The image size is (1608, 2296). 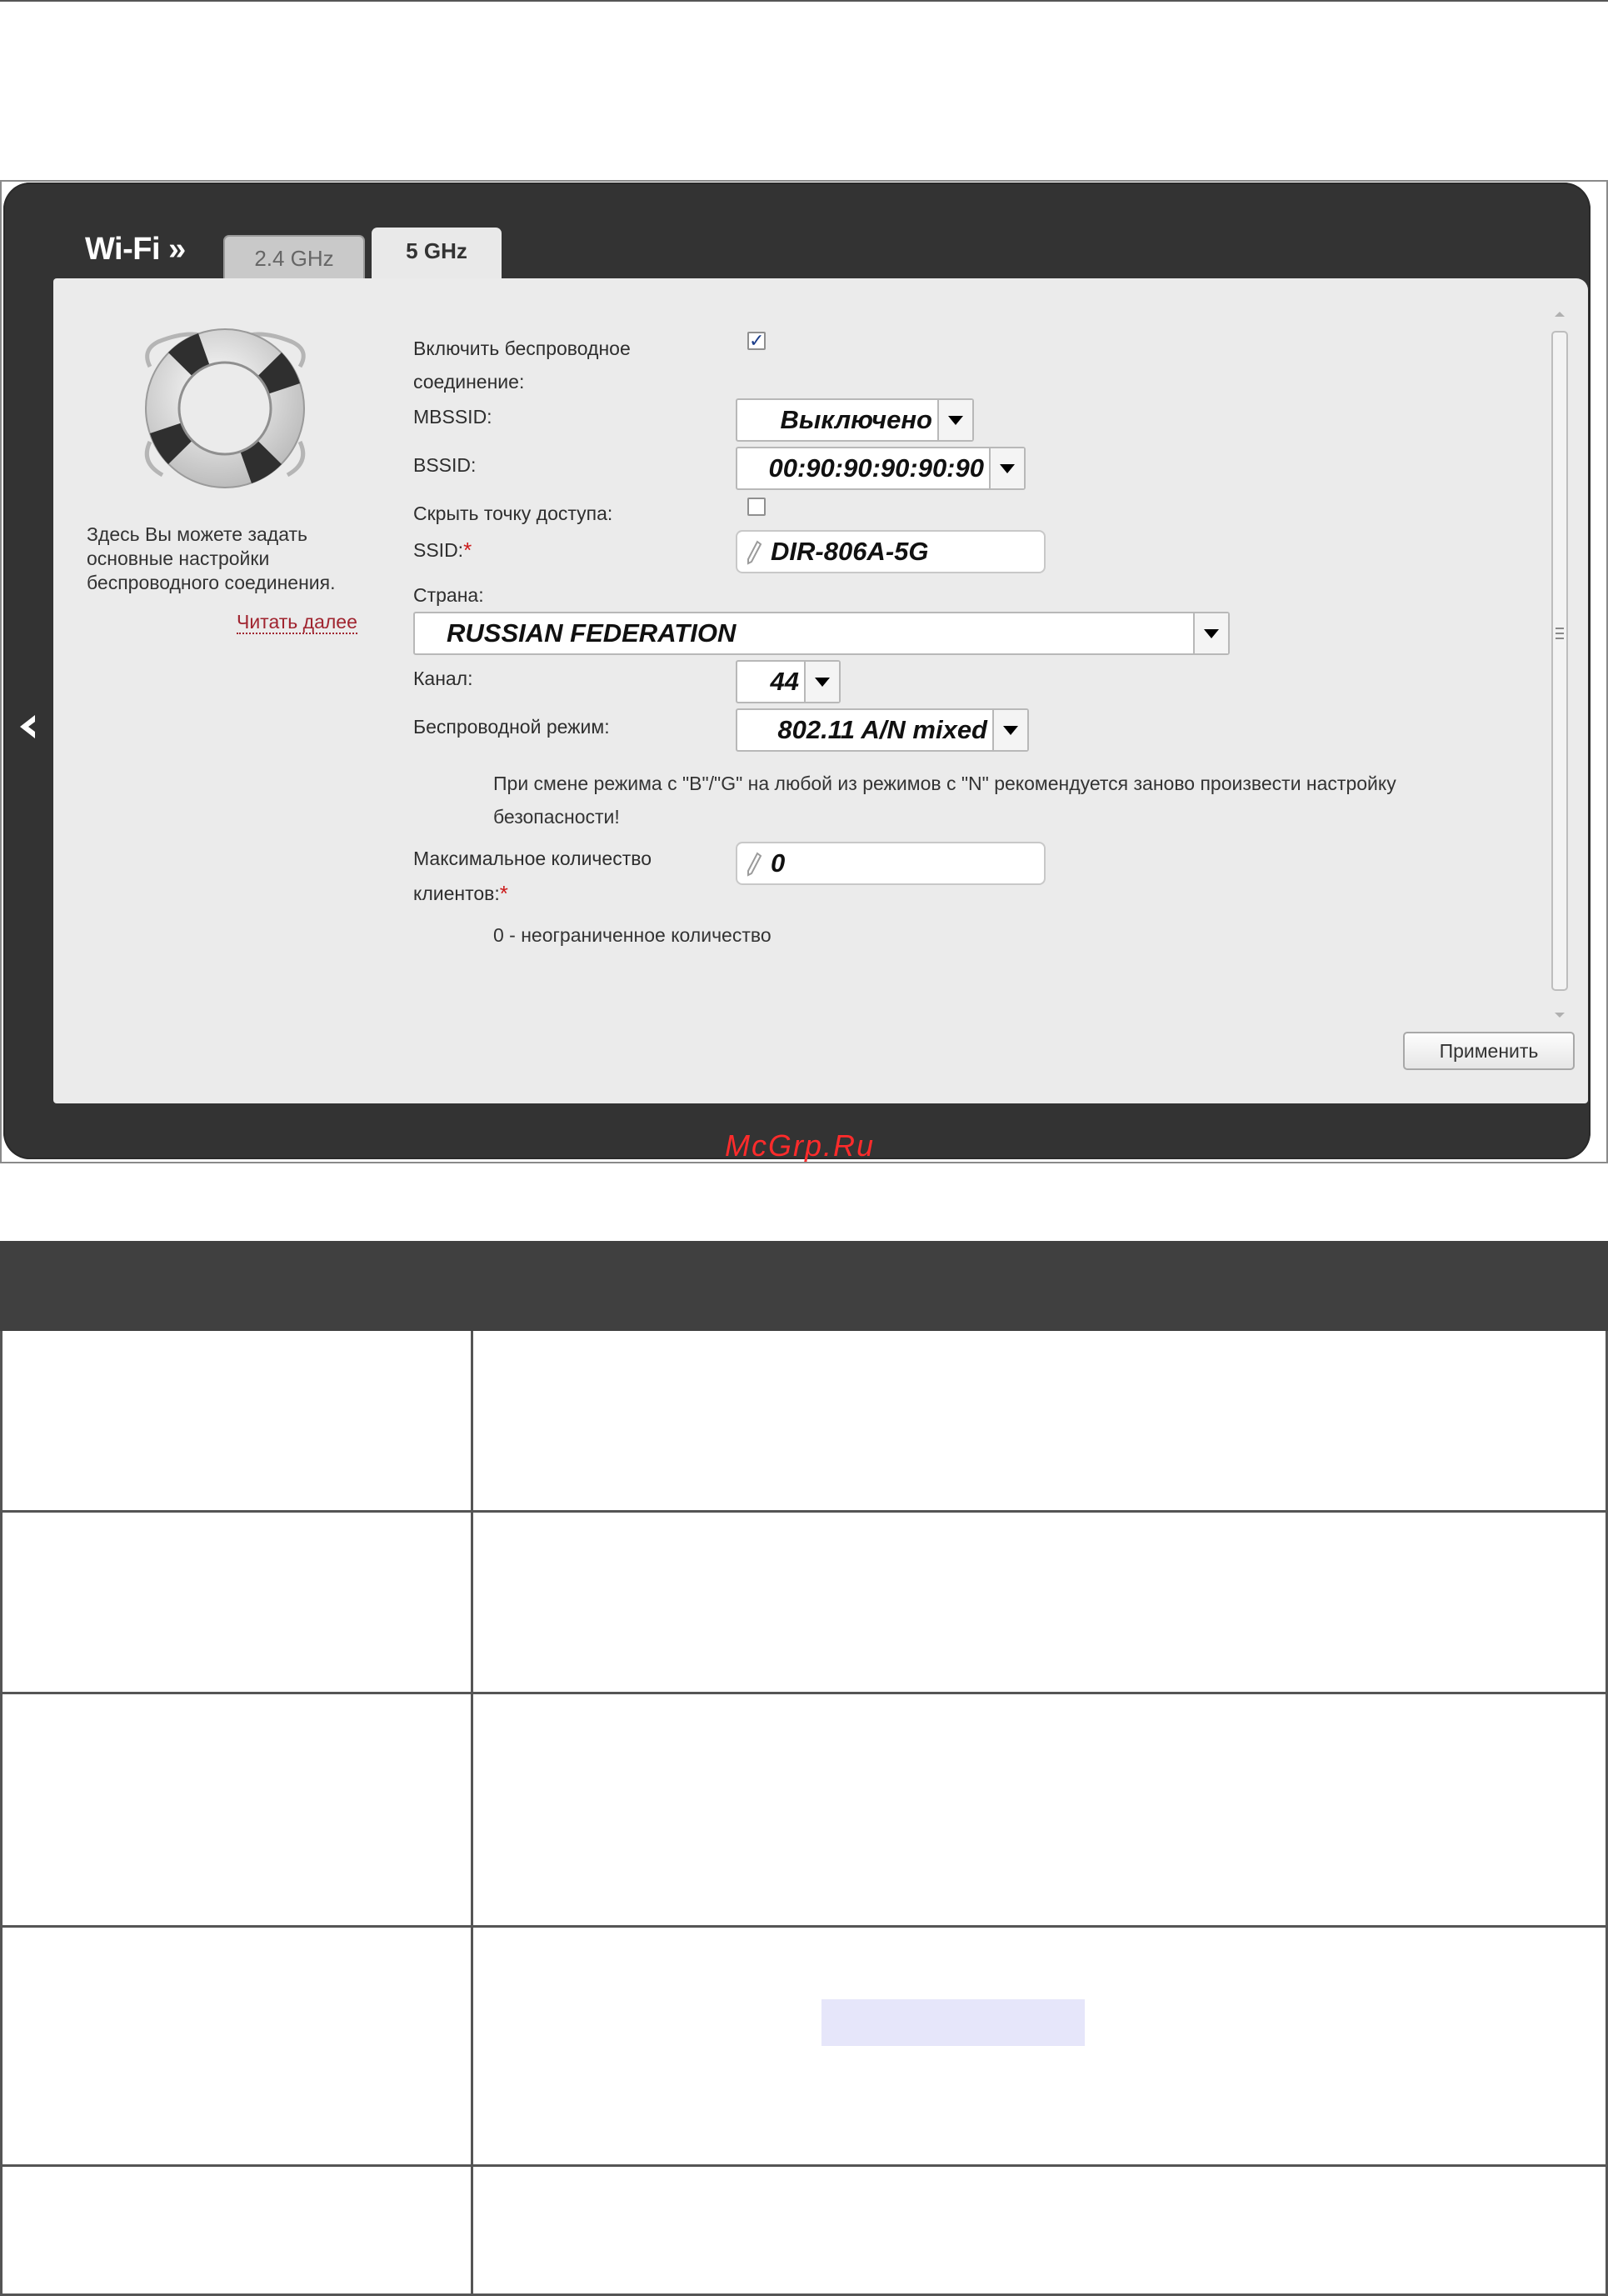 What do you see at coordinates (632, 935) in the screenshot?
I see `max-clients-note: 0 - неограниченное количество` at bounding box center [632, 935].